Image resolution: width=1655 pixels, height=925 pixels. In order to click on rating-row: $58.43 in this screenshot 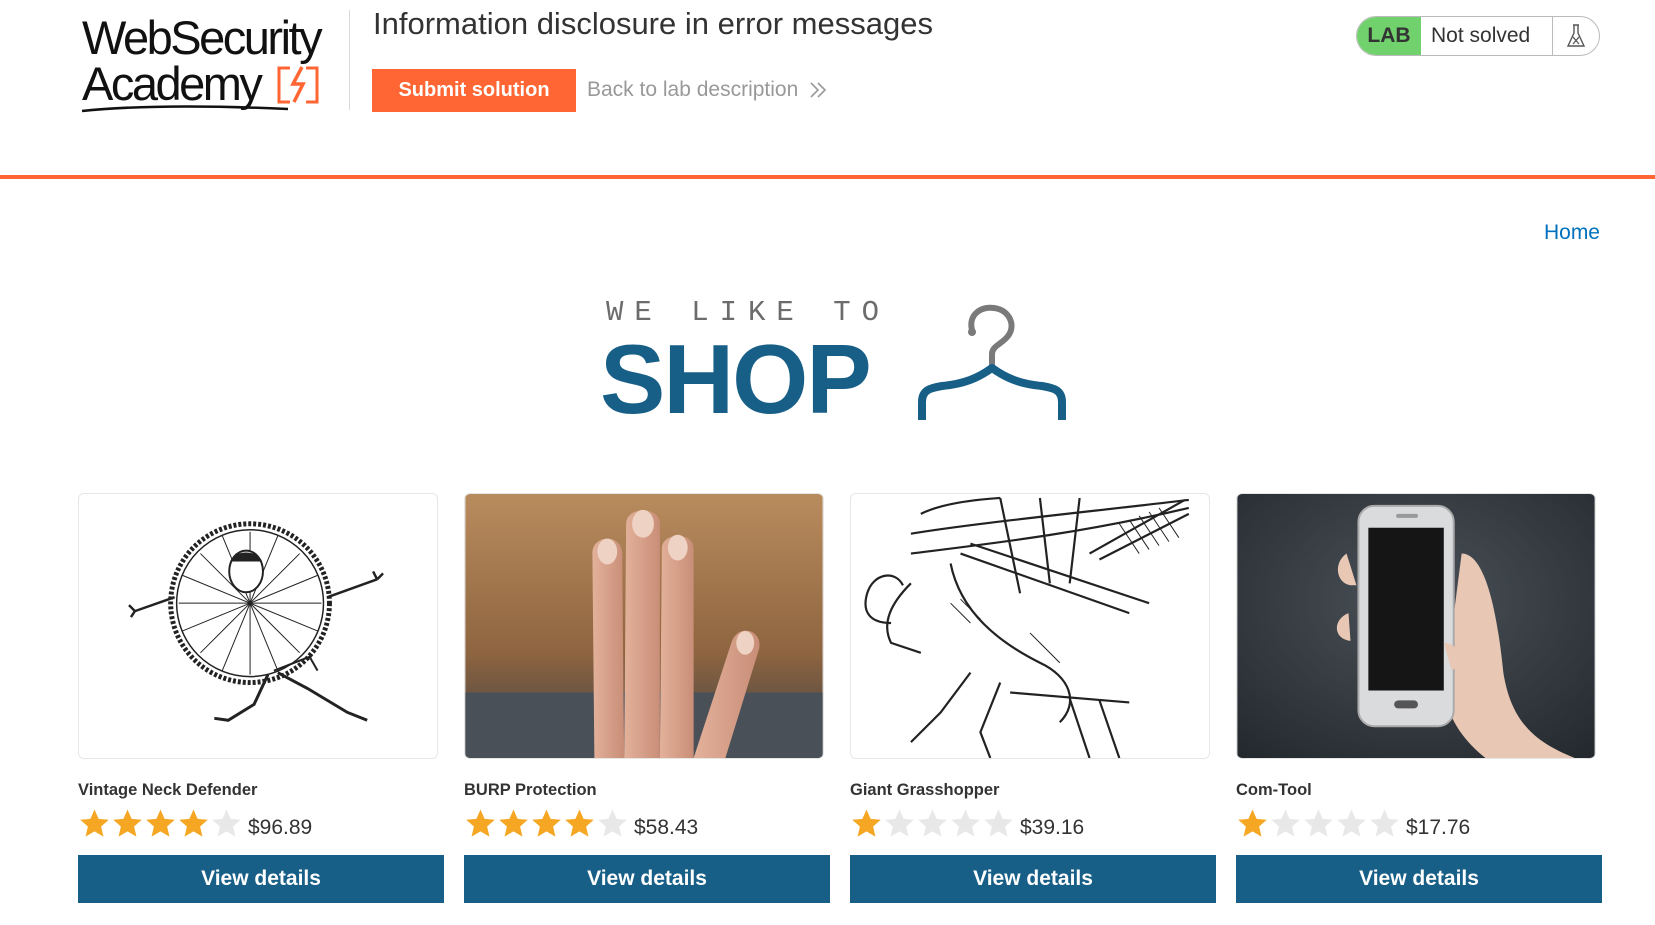, I will do `click(647, 823)`.